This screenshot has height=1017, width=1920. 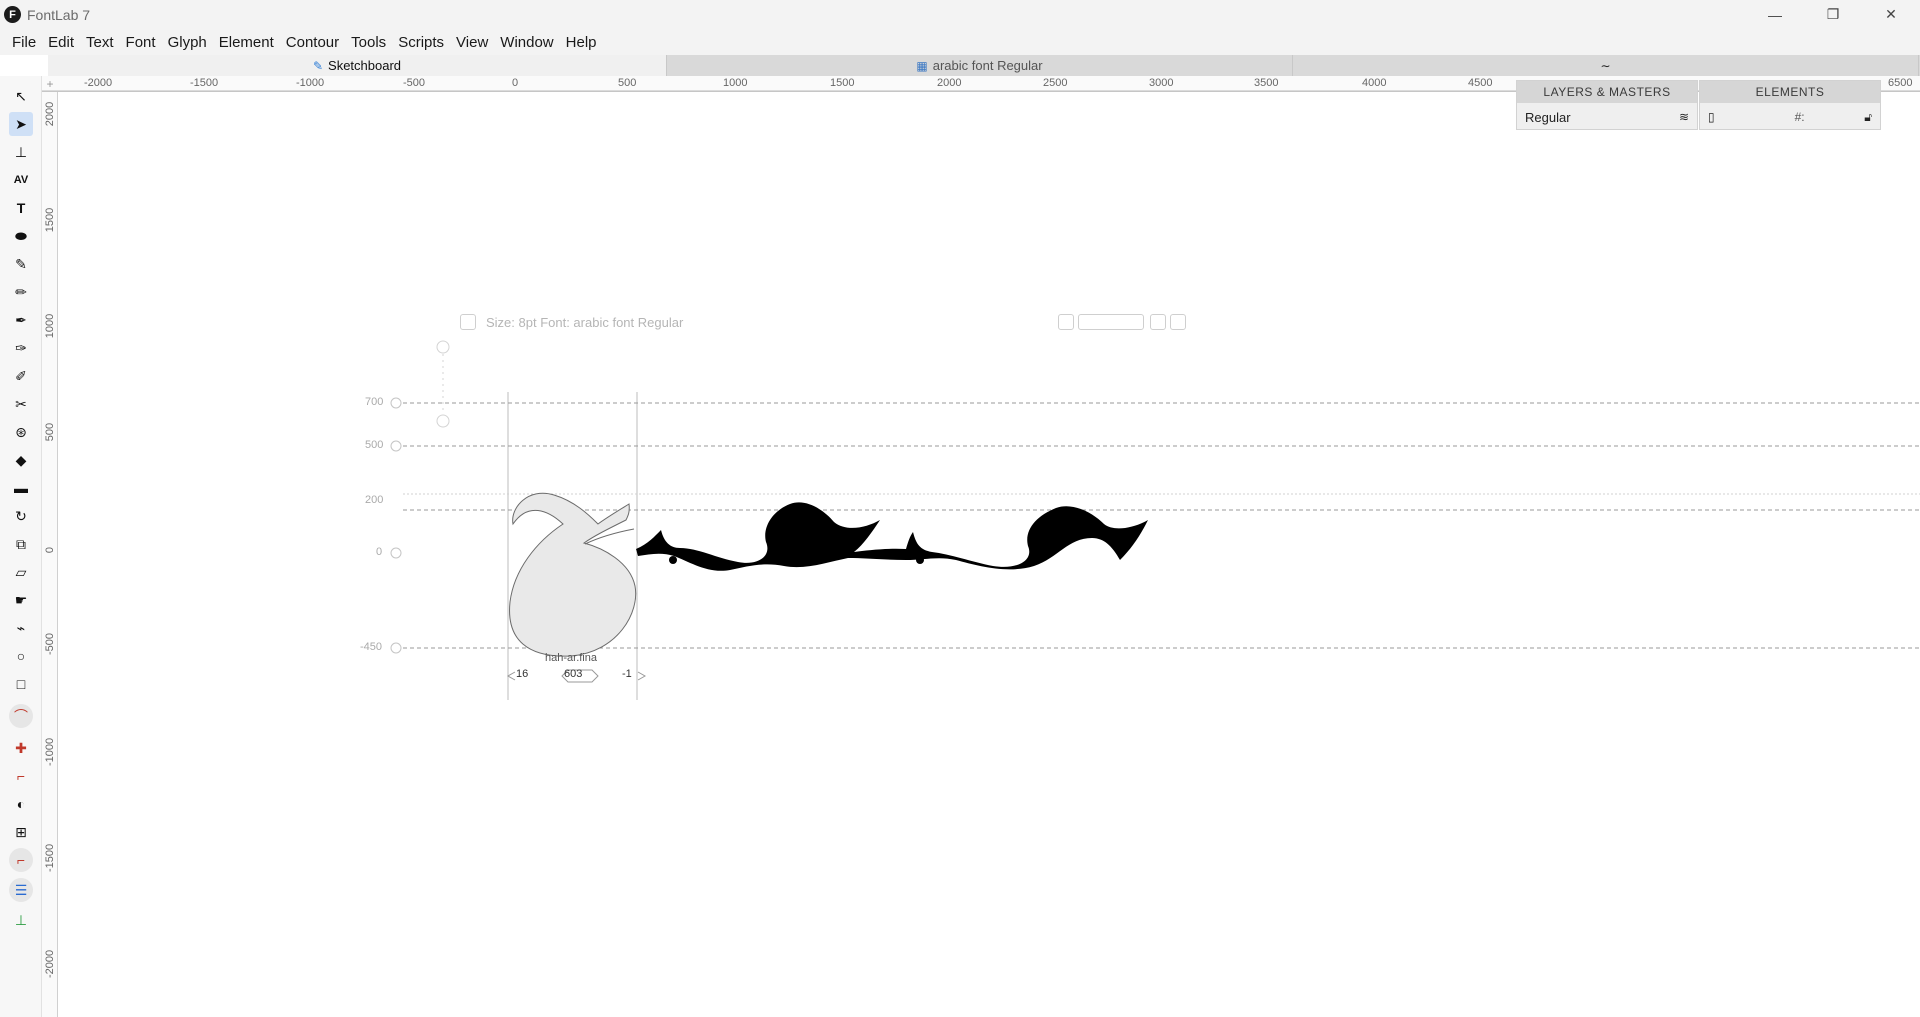 I want to click on anchor-tool-icon: ⊥, so click(x=21, y=920).